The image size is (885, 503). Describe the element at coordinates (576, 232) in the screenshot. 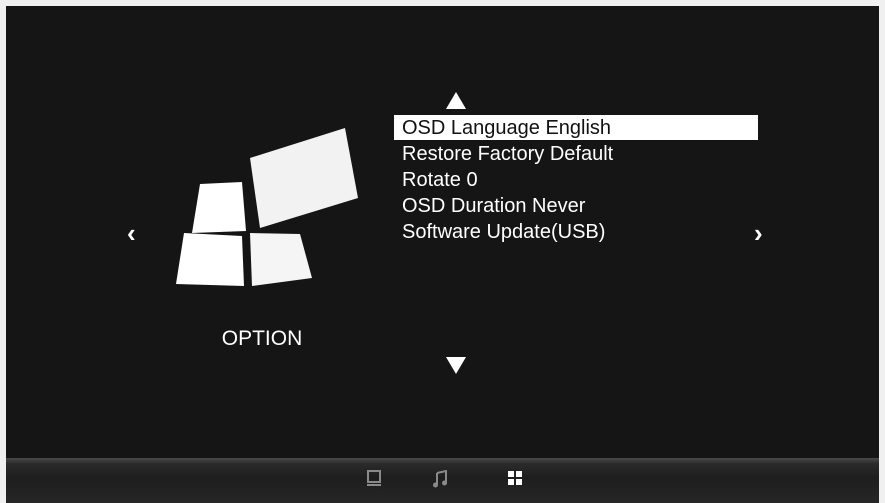

I see `menu-item-software-update: Software Update(USB)` at that location.